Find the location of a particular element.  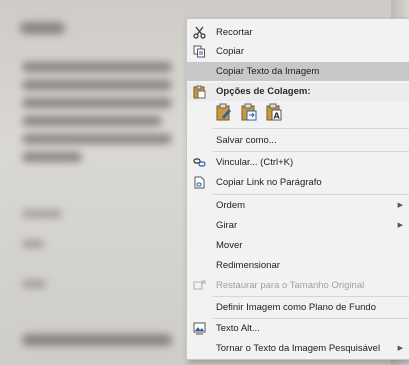

menu-item-copiar-link-paragrafo: Copiar Link no Parágrafo is located at coordinates (298, 182).